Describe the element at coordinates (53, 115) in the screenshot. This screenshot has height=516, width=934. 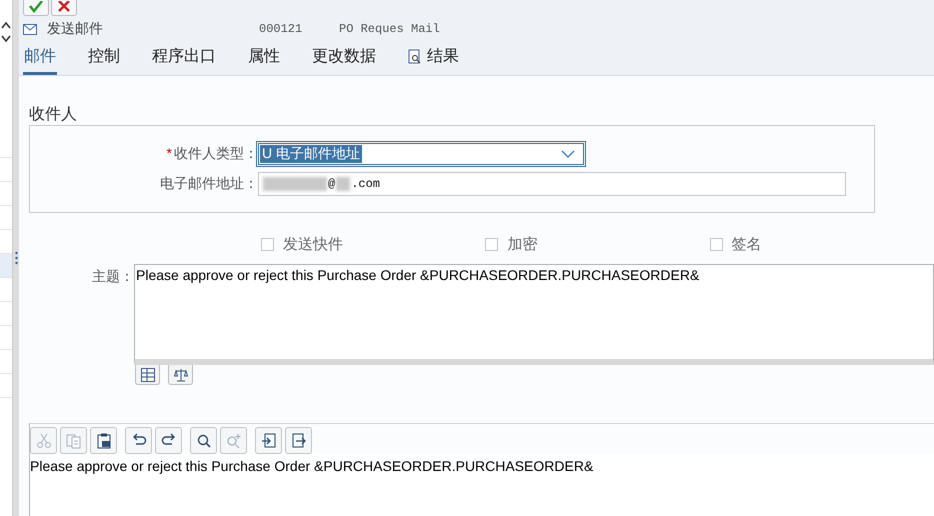
I see `section-heading: 收件人` at that location.